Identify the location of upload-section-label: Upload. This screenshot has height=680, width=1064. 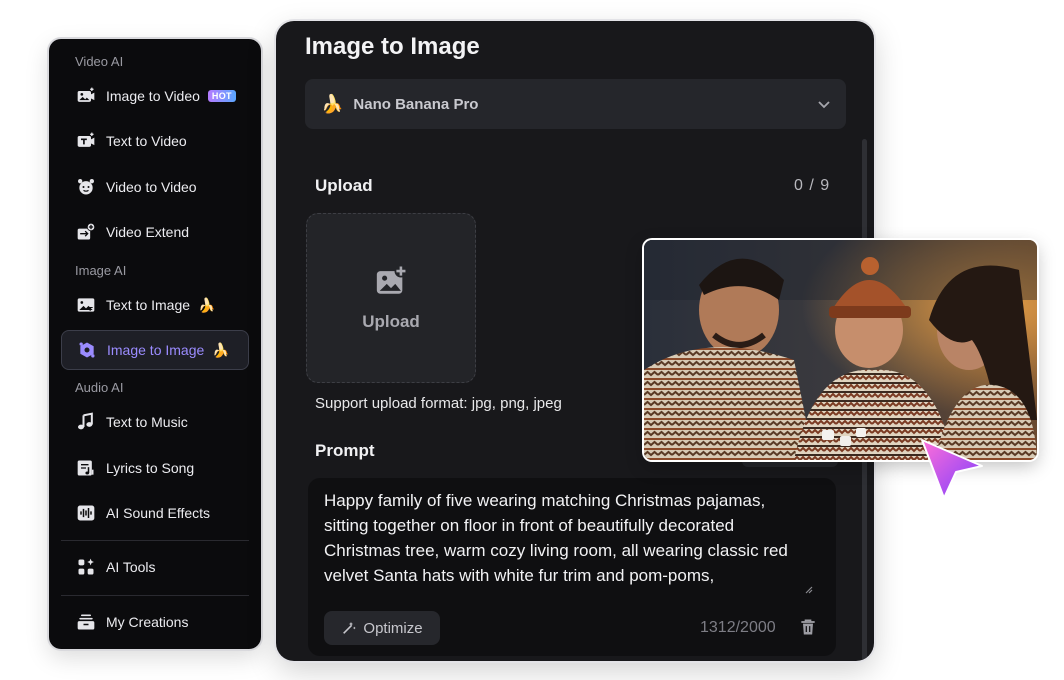
(344, 185).